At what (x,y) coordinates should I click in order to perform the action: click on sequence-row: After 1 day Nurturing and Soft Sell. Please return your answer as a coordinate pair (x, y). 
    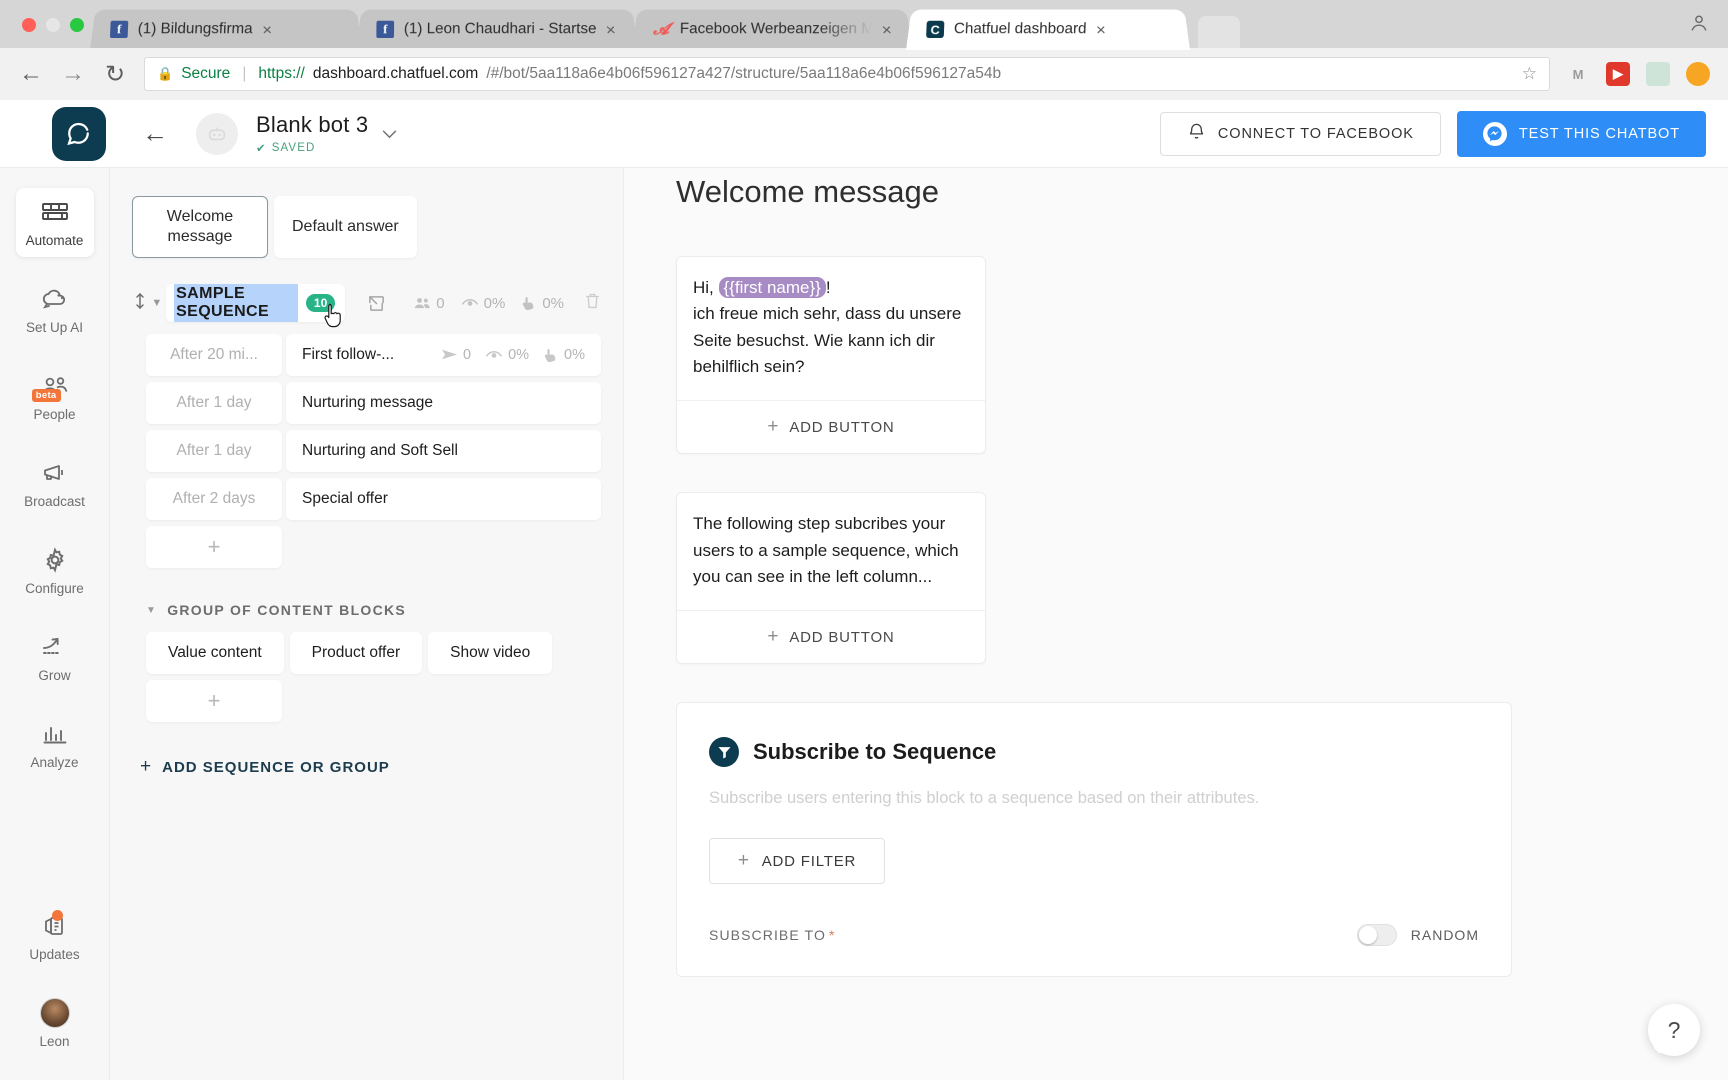
    Looking at the image, I should click on (373, 451).